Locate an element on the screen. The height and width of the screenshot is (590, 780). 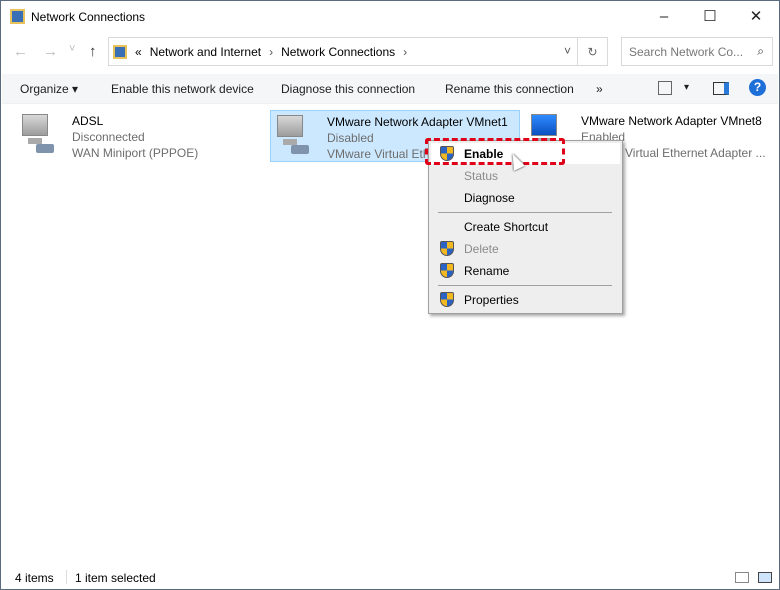
organize-button: Organize ▾ is located at coordinates (49, 89).